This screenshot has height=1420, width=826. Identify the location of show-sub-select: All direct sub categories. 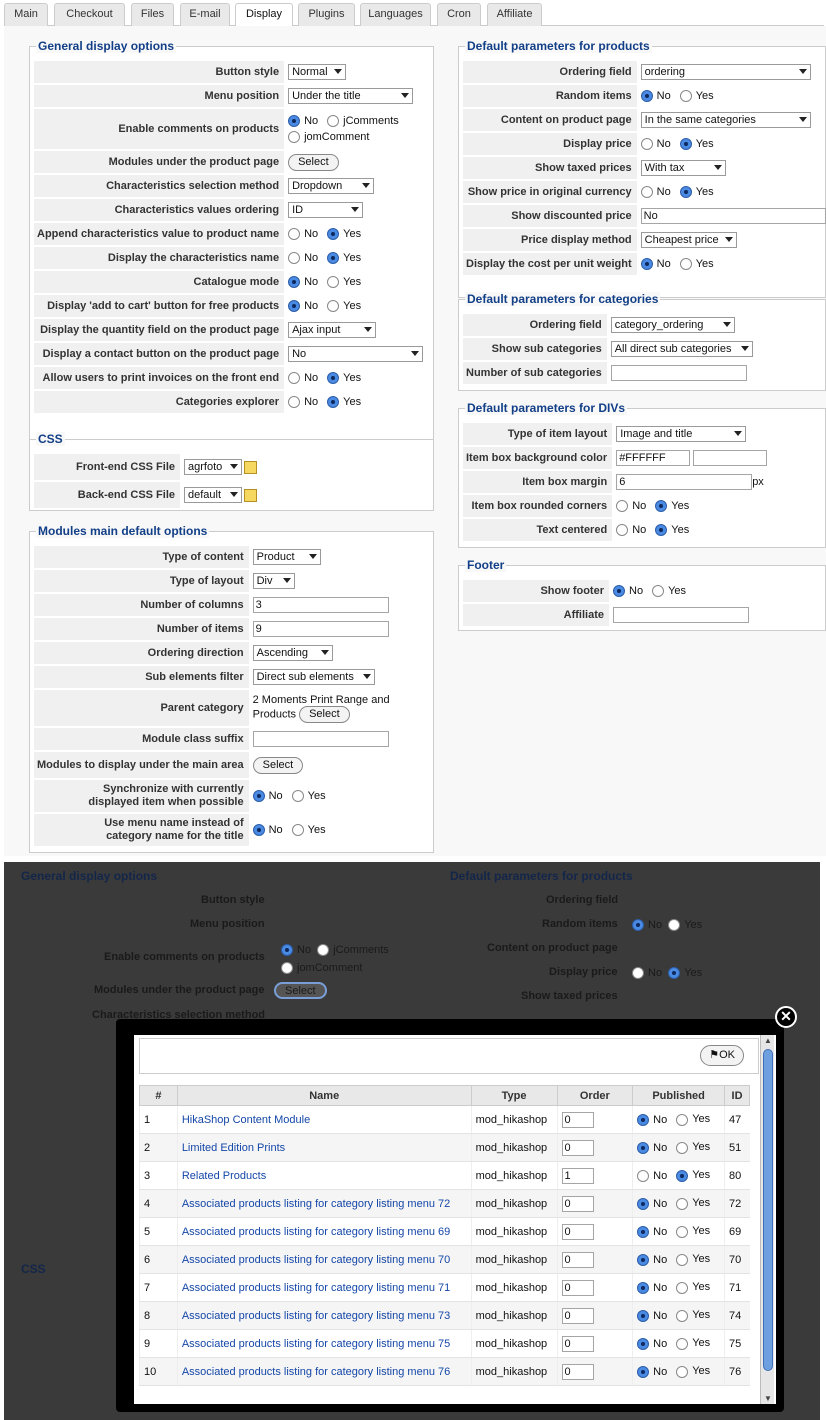
(681, 349).